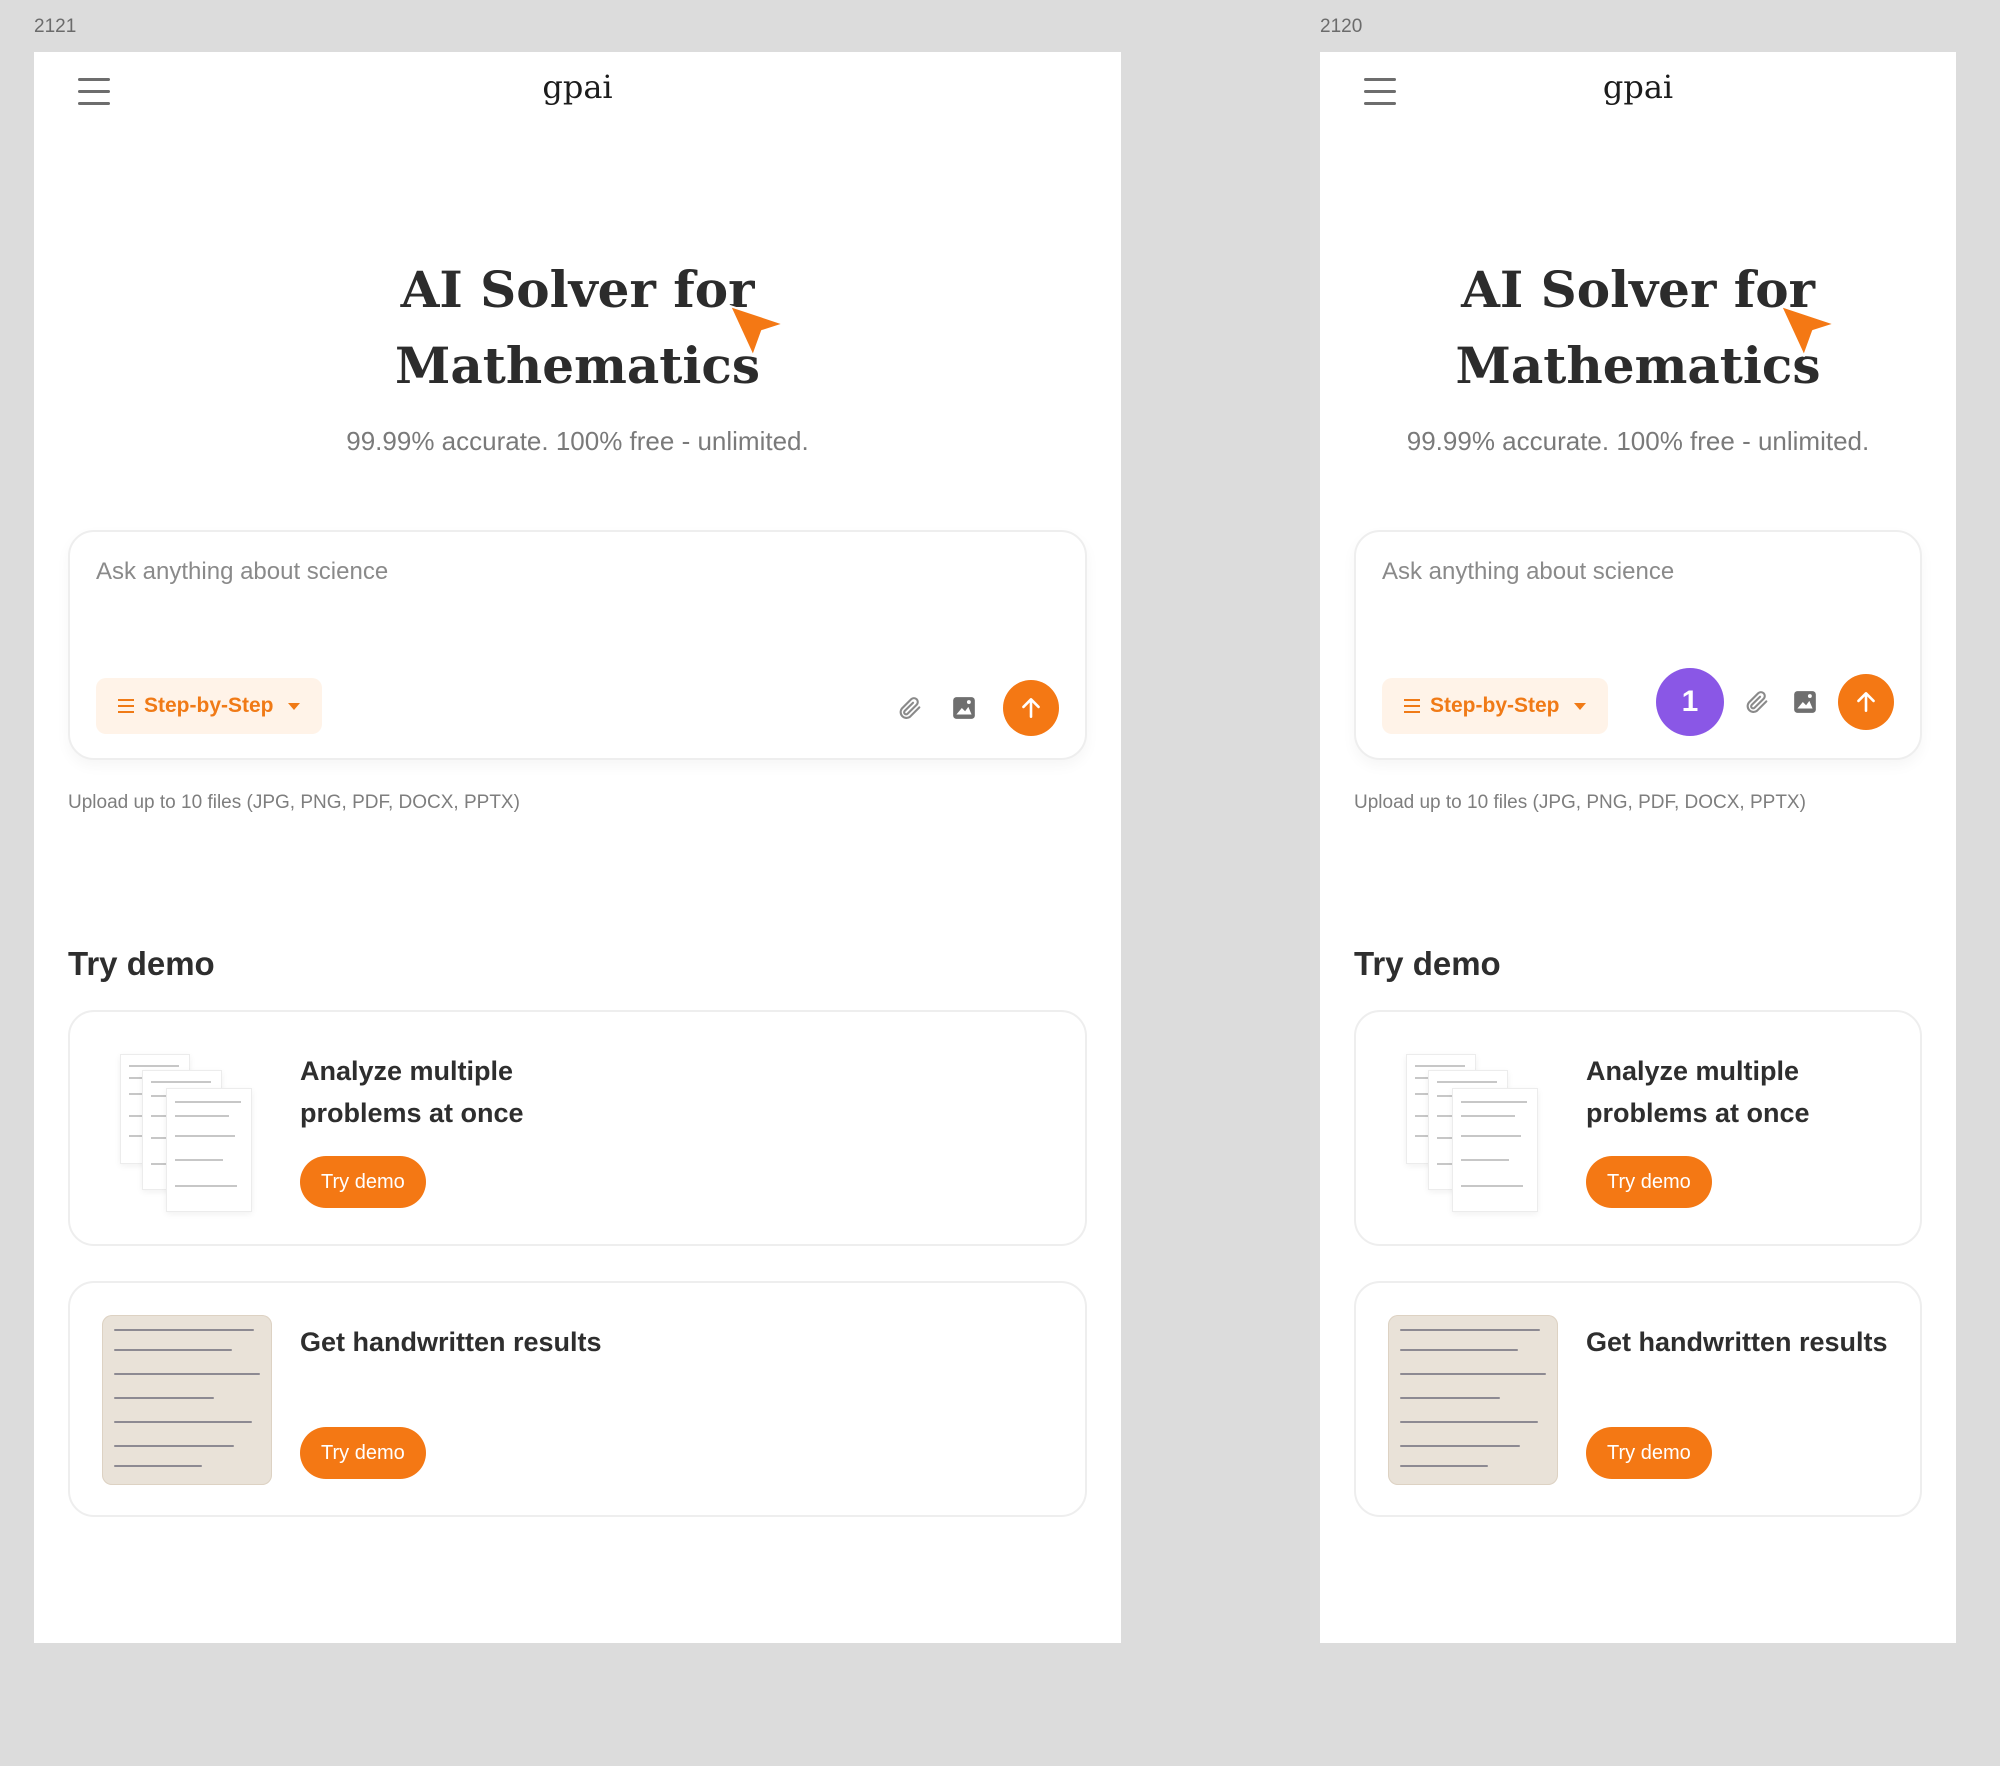 Image resolution: width=2000 pixels, height=1766 pixels. I want to click on input-toolbar, so click(977, 708).